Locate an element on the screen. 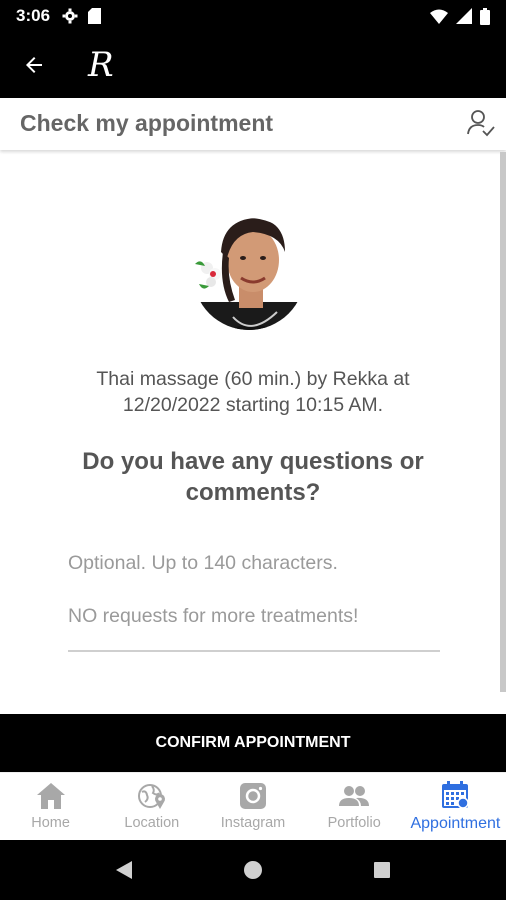 This screenshot has width=506, height=900. comment-placeholder: Optional. Up to 140 characters. is located at coordinates (203, 563).